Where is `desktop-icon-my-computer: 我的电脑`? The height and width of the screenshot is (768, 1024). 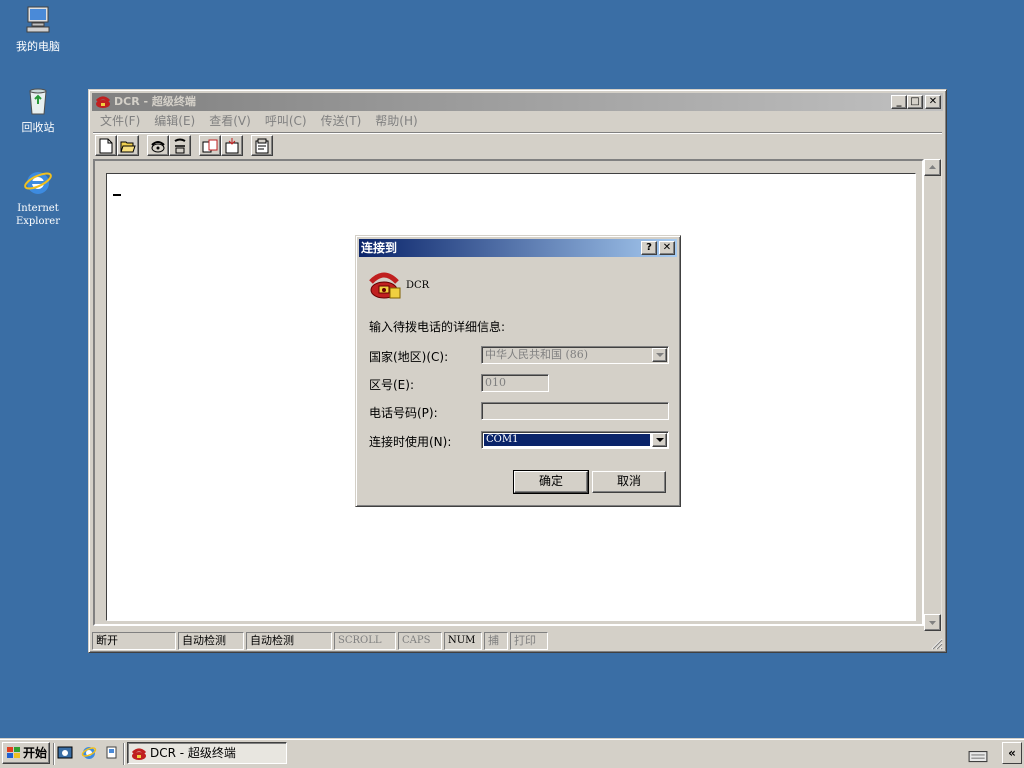
desktop-icon-my-computer: 我的电脑 is located at coordinates (38, 28).